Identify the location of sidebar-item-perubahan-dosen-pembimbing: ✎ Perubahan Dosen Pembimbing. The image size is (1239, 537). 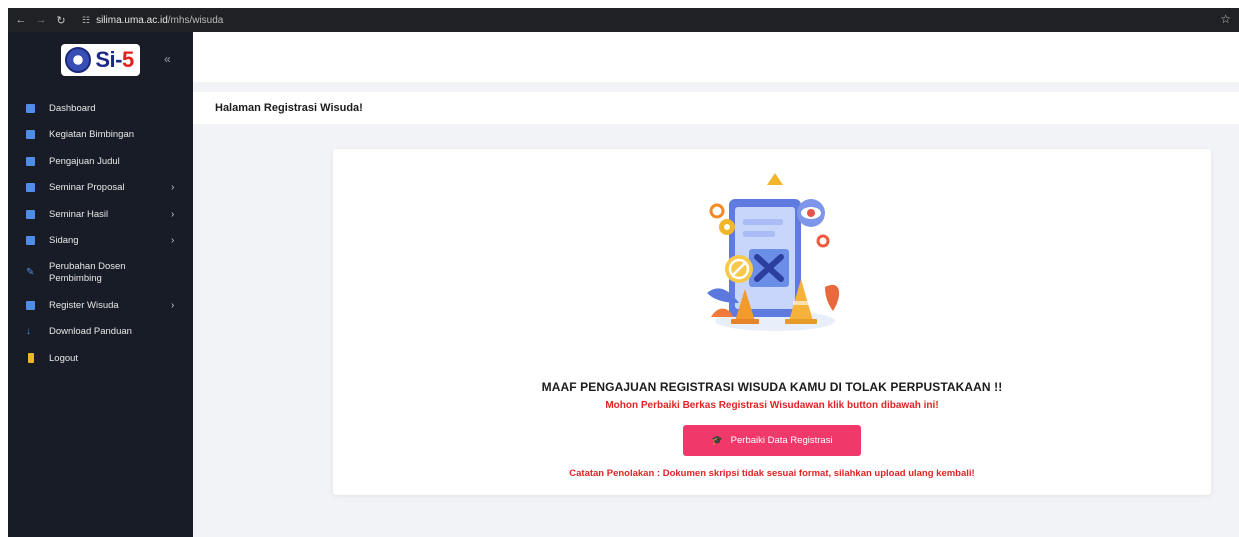
(100, 273).